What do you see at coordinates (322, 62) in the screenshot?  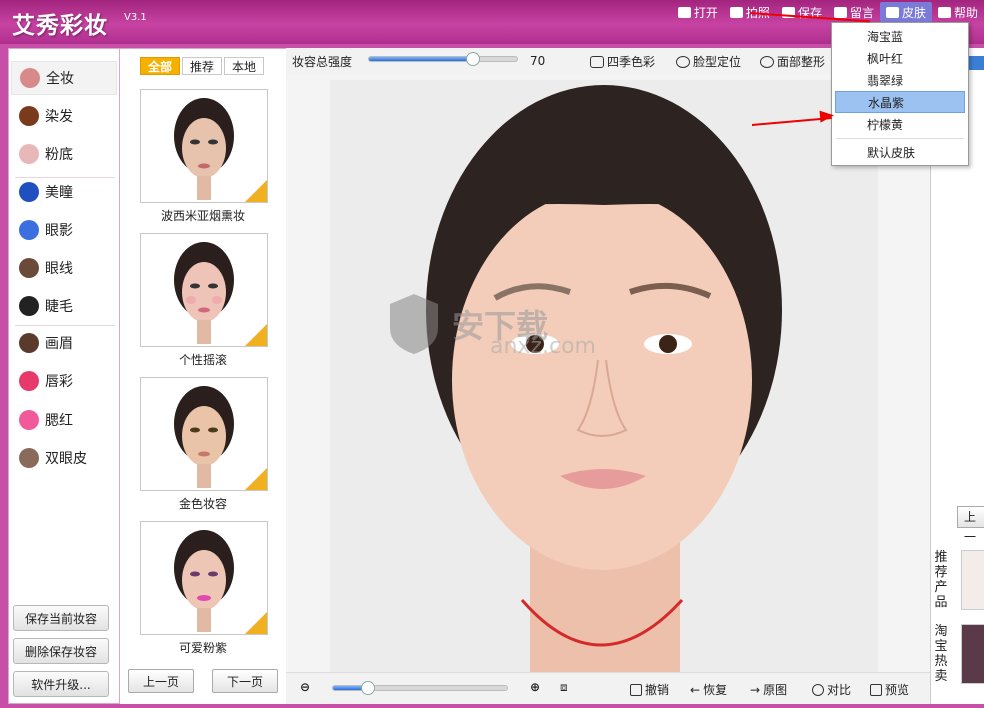 I see `intensity-label: 妆容总强度` at bounding box center [322, 62].